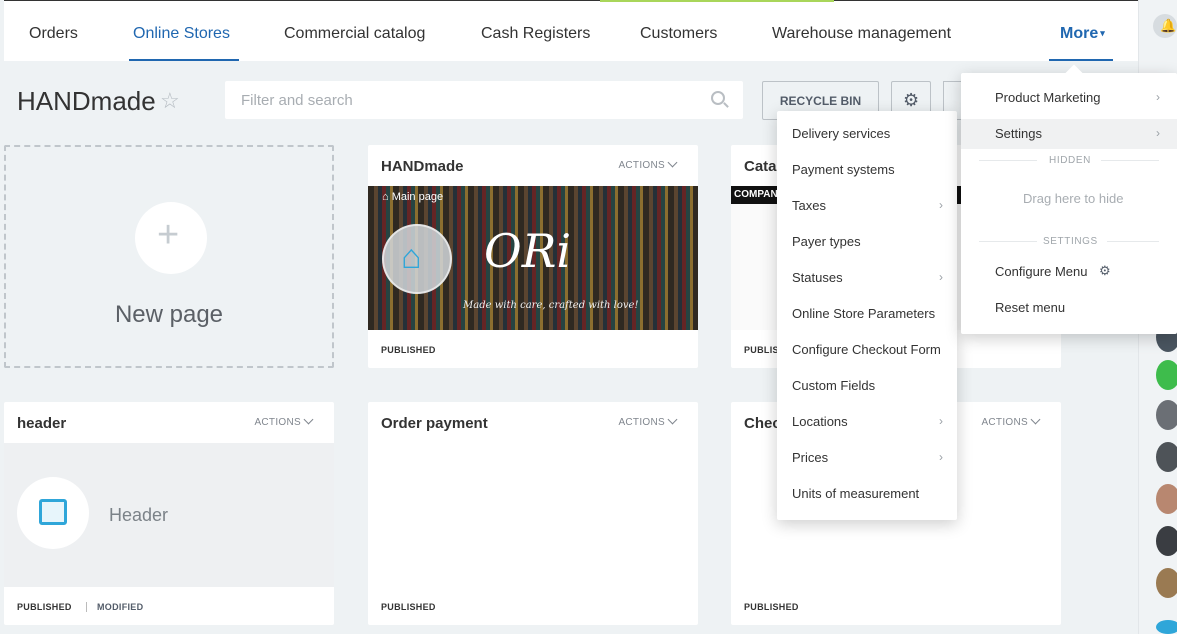  I want to click on nav-more-label: More, so click(1079, 33).